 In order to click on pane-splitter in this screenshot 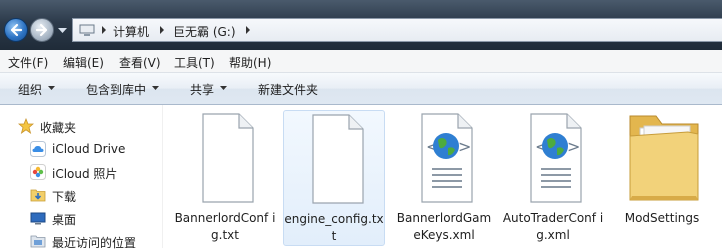, I will do `click(162, 176)`.